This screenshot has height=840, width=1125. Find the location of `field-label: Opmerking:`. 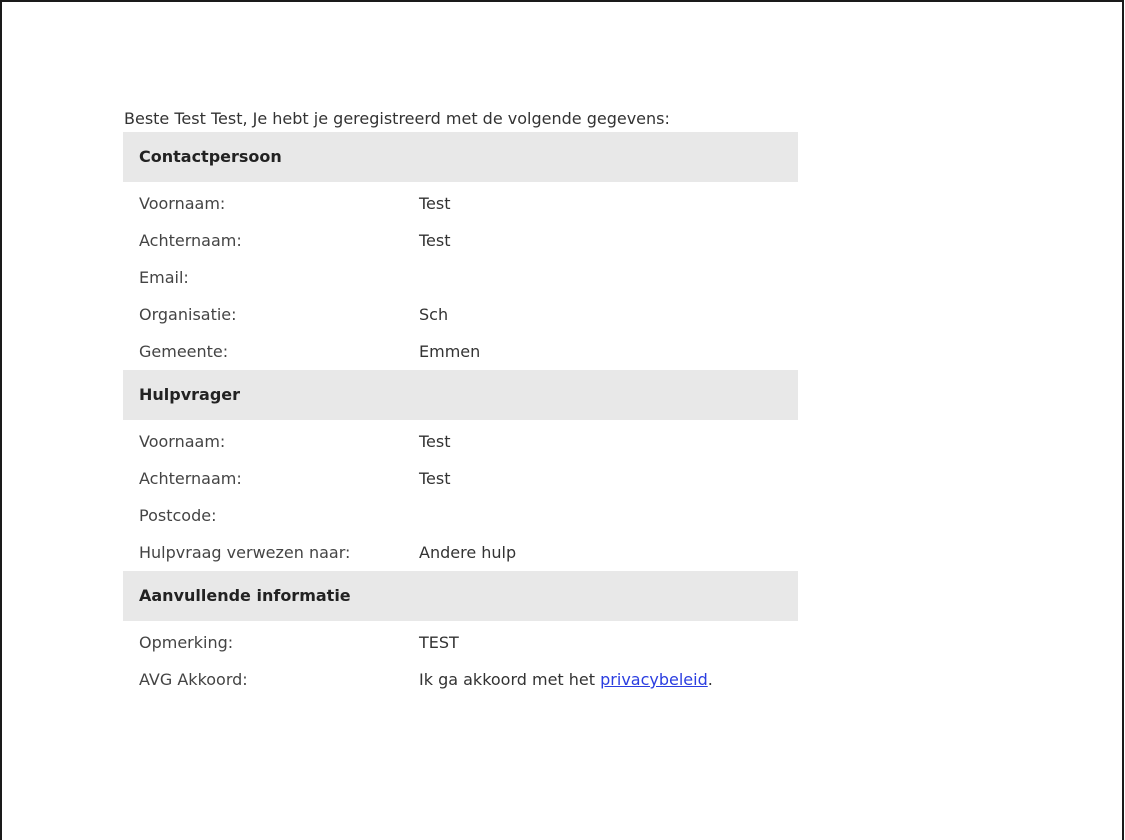

field-label: Opmerking: is located at coordinates (186, 642).